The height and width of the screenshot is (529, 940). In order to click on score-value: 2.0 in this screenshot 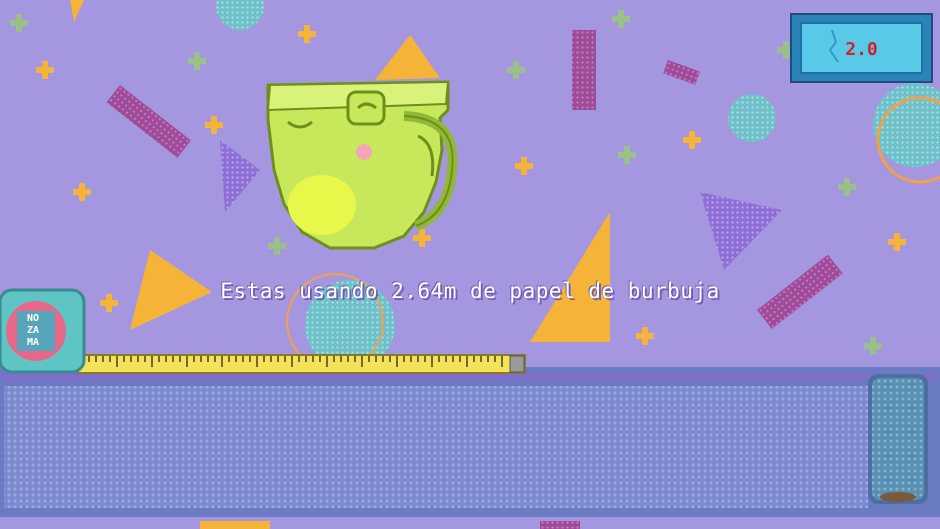, I will do `click(861, 49)`.